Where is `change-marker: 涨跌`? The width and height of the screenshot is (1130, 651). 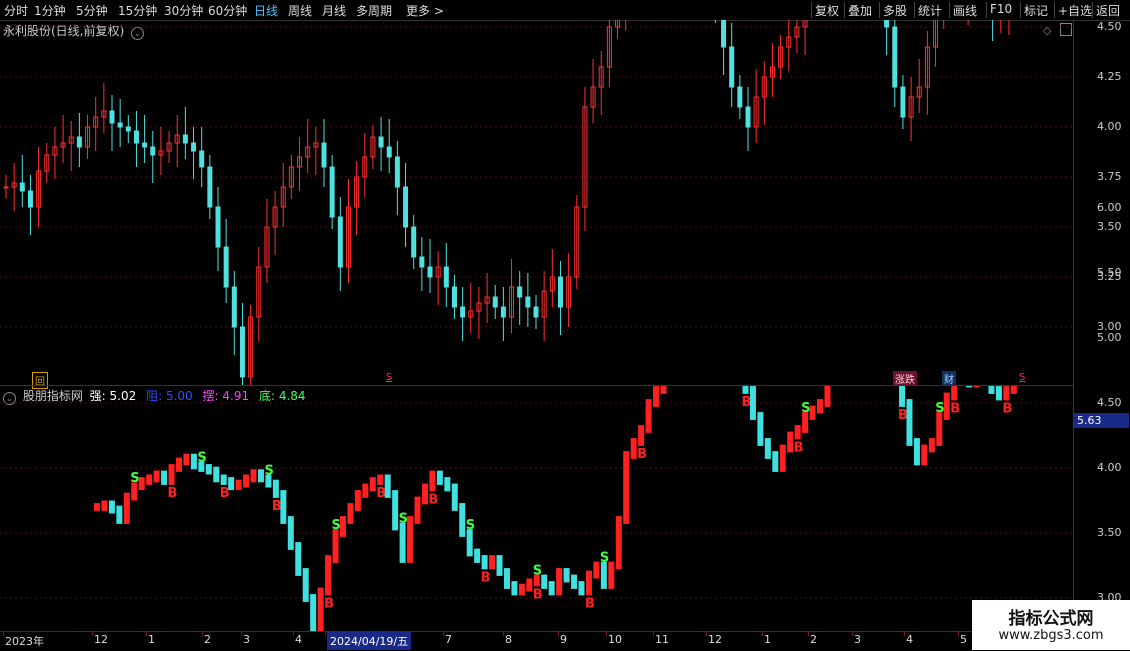
change-marker: 涨跌 is located at coordinates (905, 378).